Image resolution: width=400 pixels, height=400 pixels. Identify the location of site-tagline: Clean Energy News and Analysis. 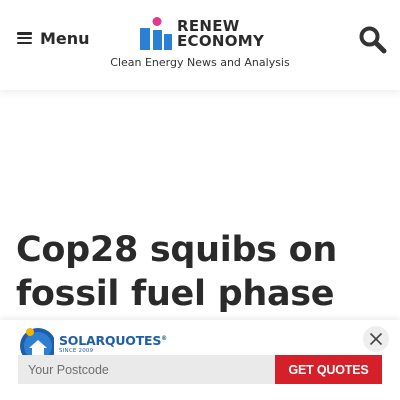
(200, 62).